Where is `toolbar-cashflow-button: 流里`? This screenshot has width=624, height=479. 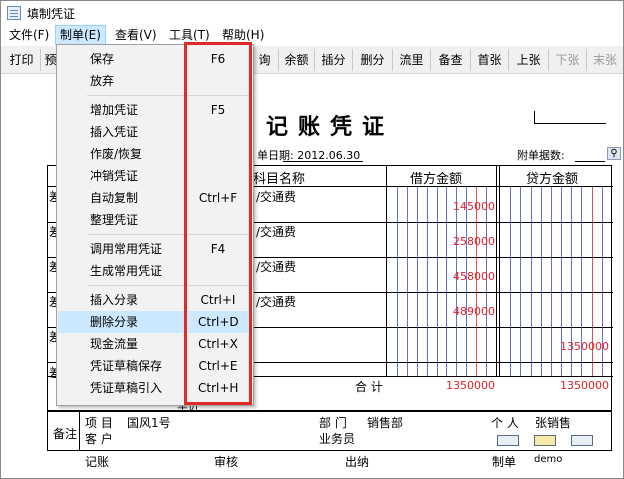 toolbar-cashflow-button: 流里 is located at coordinates (412, 60).